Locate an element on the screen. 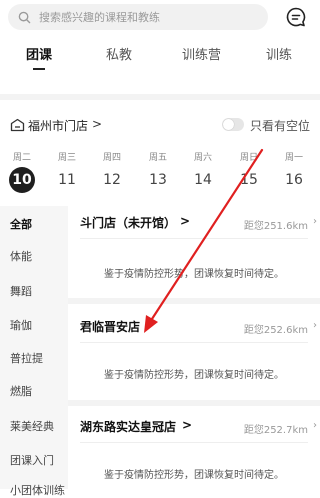  tab-group-class: 团课 is located at coordinates (39, 53).